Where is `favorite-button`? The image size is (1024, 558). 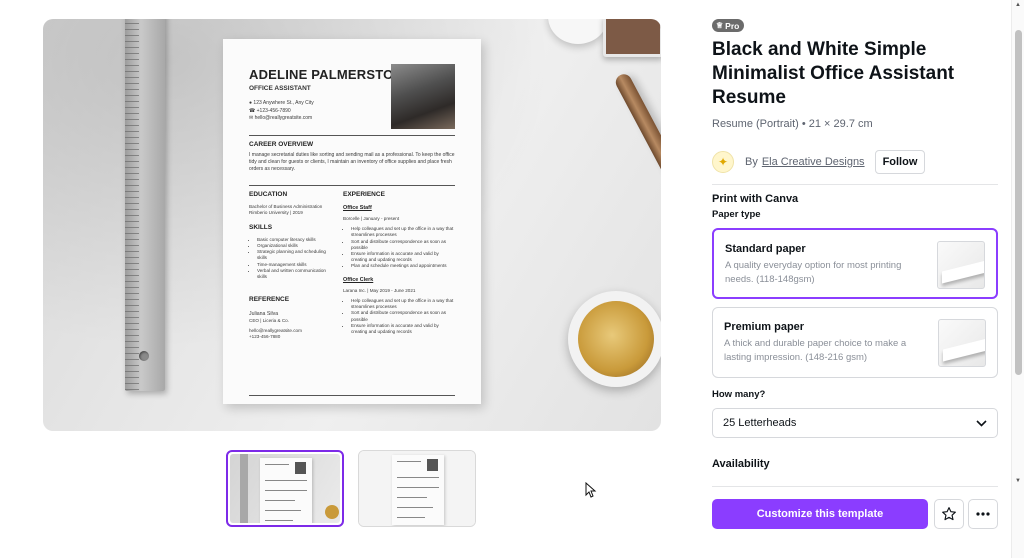
favorite-button is located at coordinates (949, 514).